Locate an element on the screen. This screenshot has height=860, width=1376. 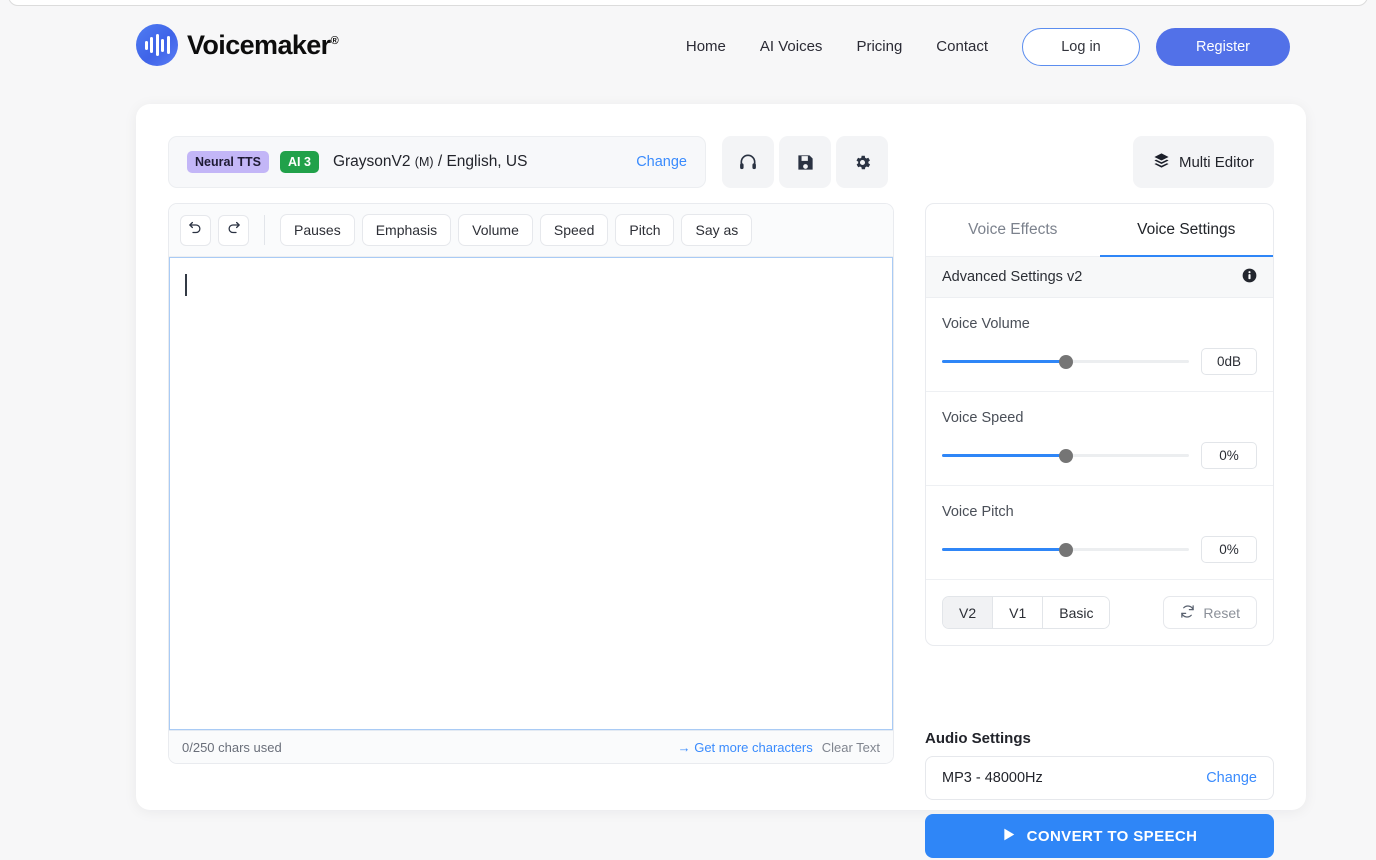
undo-button is located at coordinates (195, 230).